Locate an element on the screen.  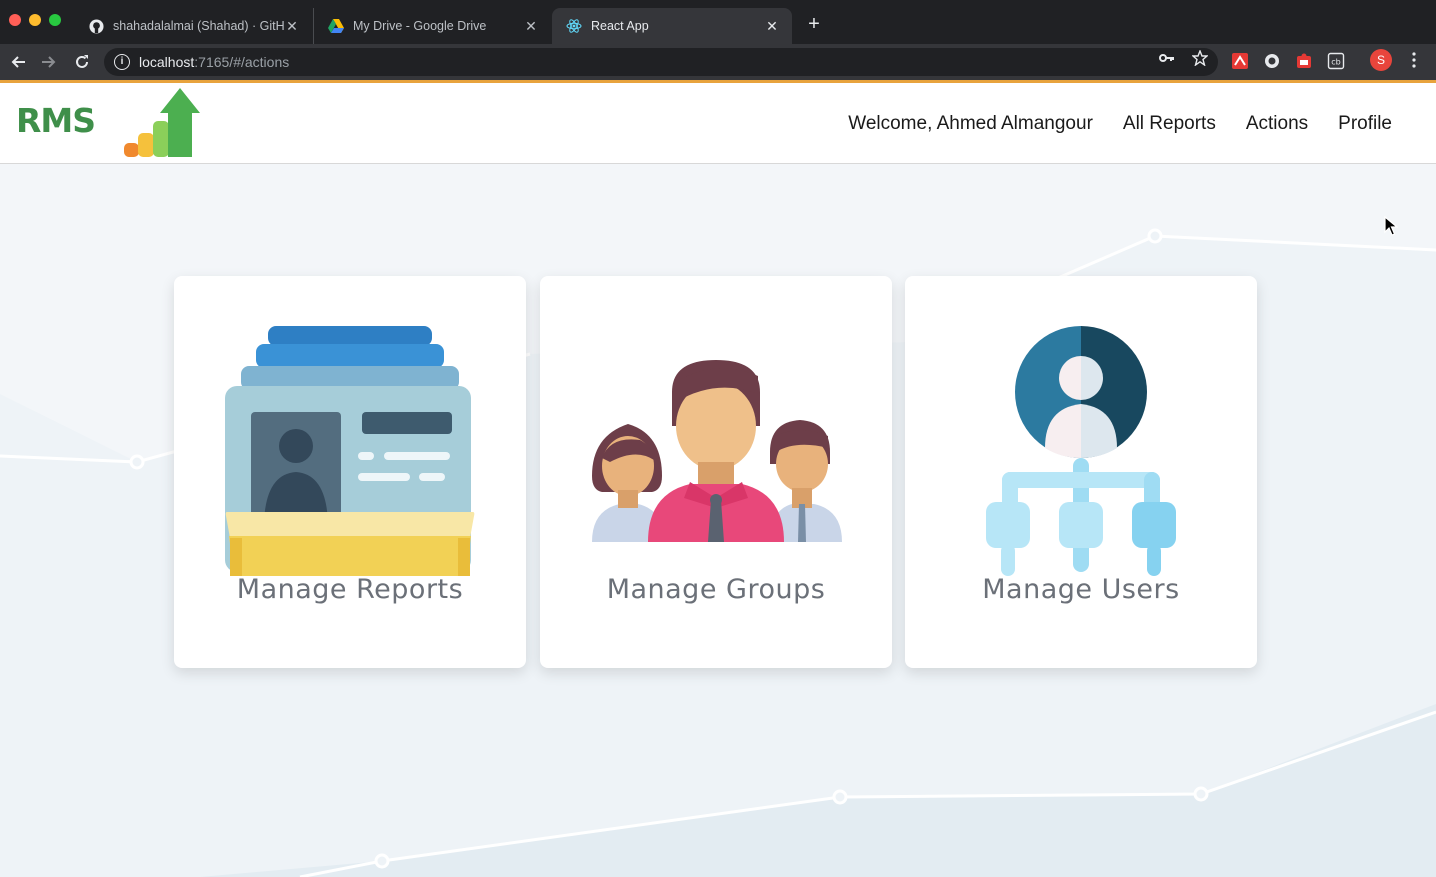
site-info-icon: i is located at coordinates (122, 62).